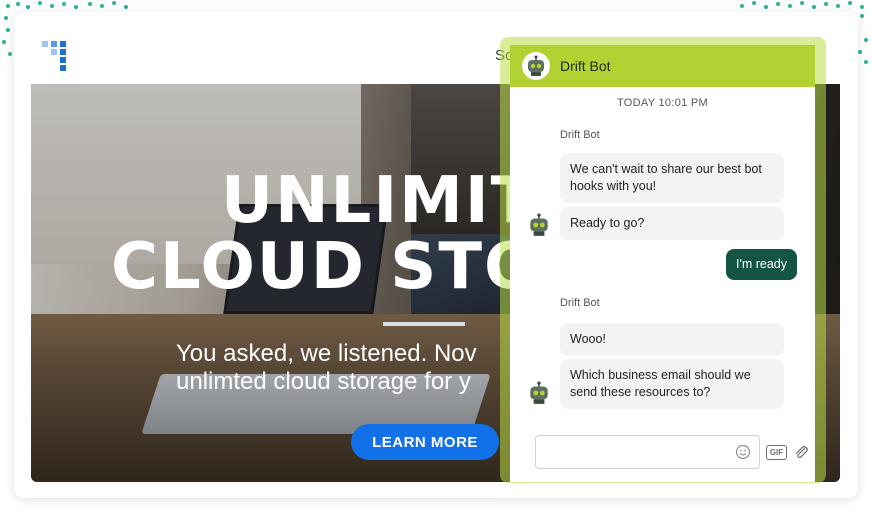 The height and width of the screenshot is (513, 872). Describe the element at coordinates (801, 452) in the screenshot. I see `paperclip-icon` at that location.